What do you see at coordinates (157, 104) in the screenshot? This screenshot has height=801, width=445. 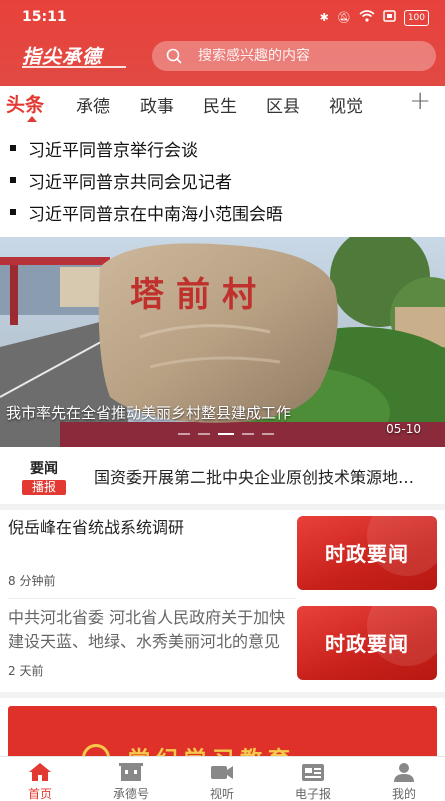 I see `tab-zhengshi: 政事` at bounding box center [157, 104].